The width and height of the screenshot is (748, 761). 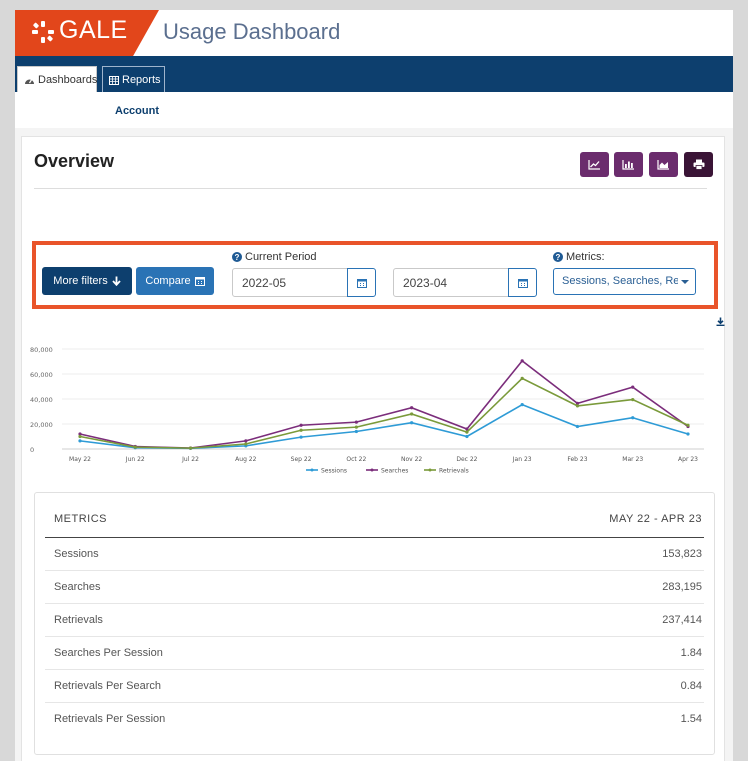 What do you see at coordinates (290, 282) in the screenshot?
I see `start-date-input: 2022-05` at bounding box center [290, 282].